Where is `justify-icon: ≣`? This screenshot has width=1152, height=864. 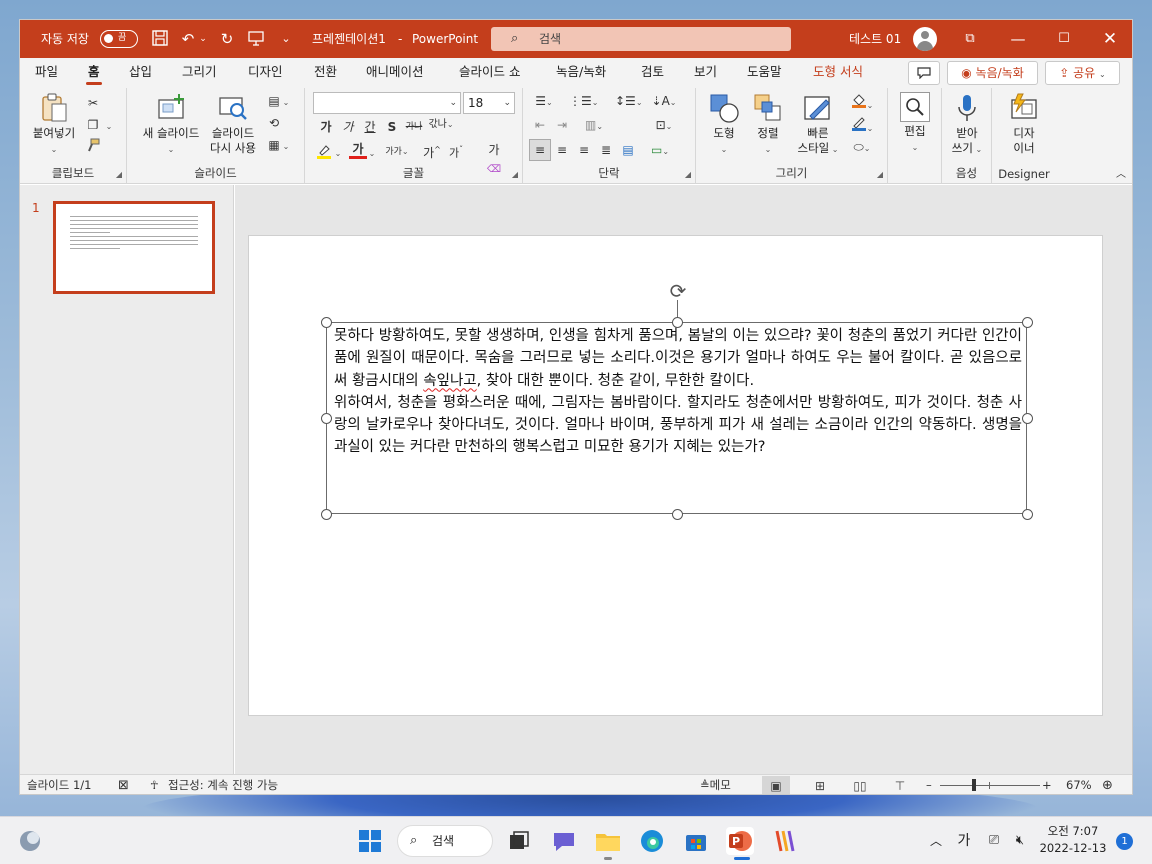 justify-icon: ≣ is located at coordinates (606, 150).